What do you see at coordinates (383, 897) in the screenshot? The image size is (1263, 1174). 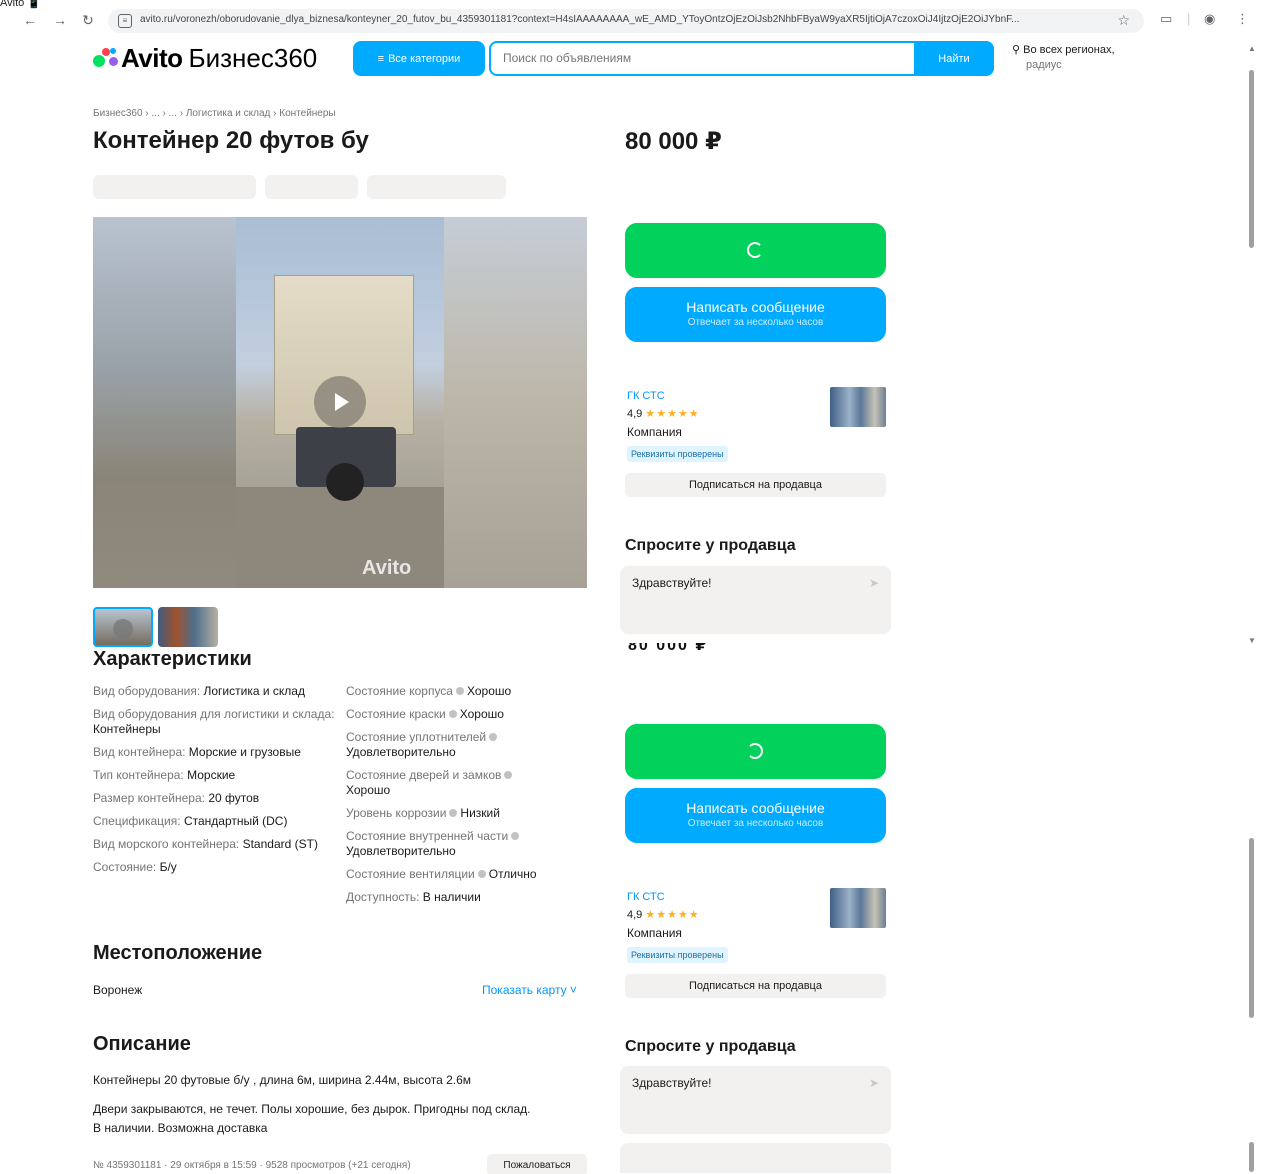 I see `spec-label: Доступность:` at bounding box center [383, 897].